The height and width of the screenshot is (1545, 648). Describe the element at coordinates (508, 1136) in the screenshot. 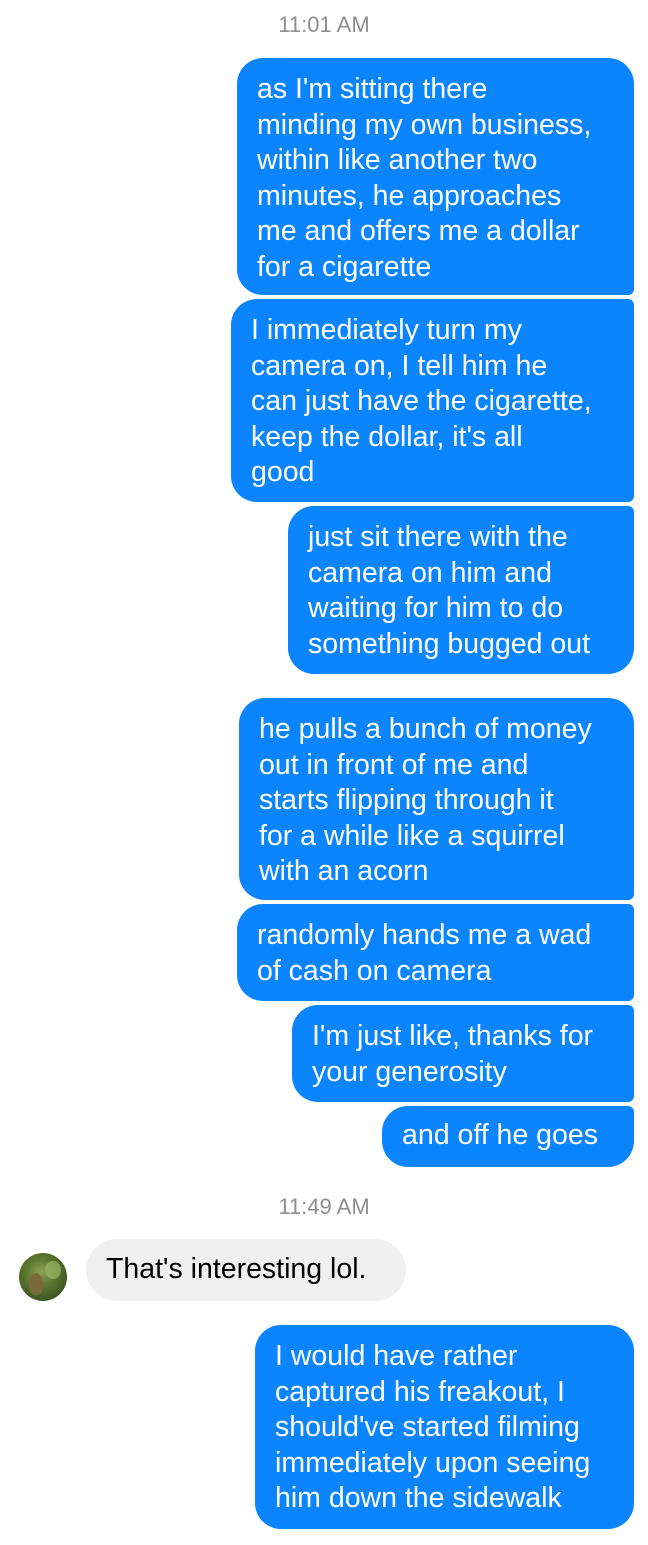

I see `outgoing-message: and off he goes` at that location.